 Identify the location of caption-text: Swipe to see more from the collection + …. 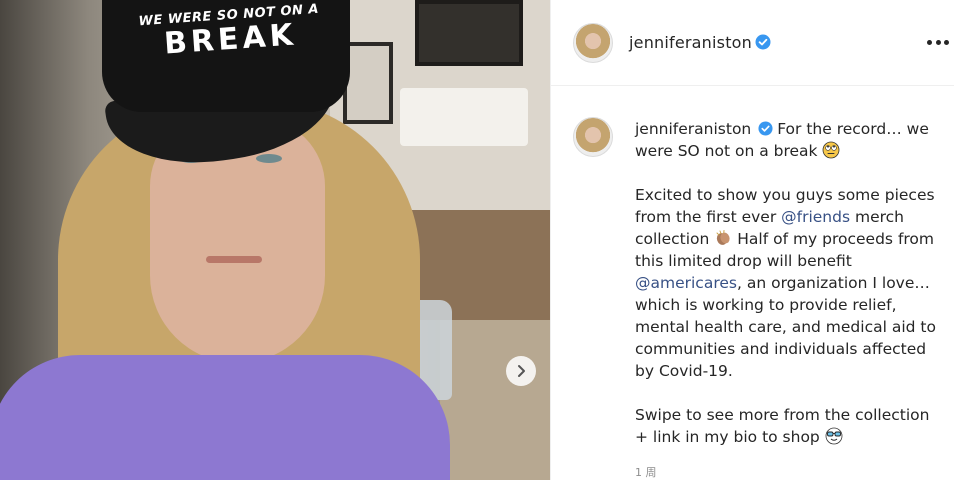
(782, 426).